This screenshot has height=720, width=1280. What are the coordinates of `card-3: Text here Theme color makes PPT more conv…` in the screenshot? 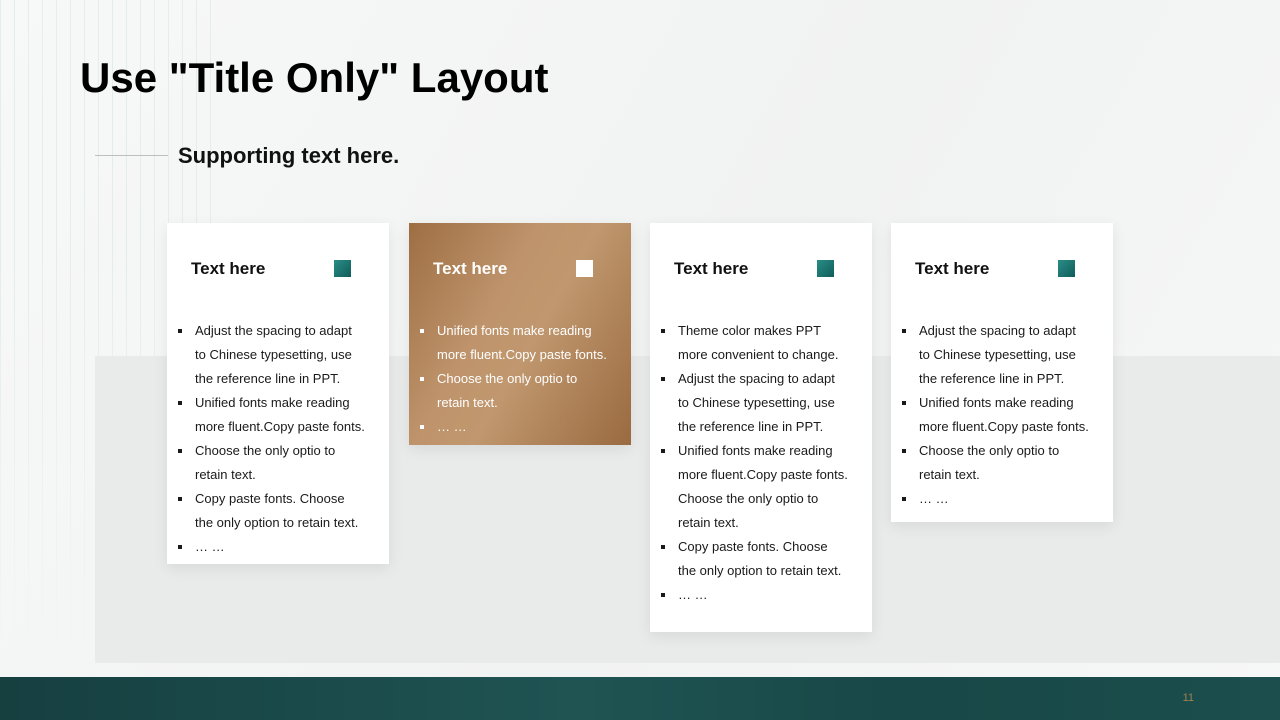 It's located at (761, 427).